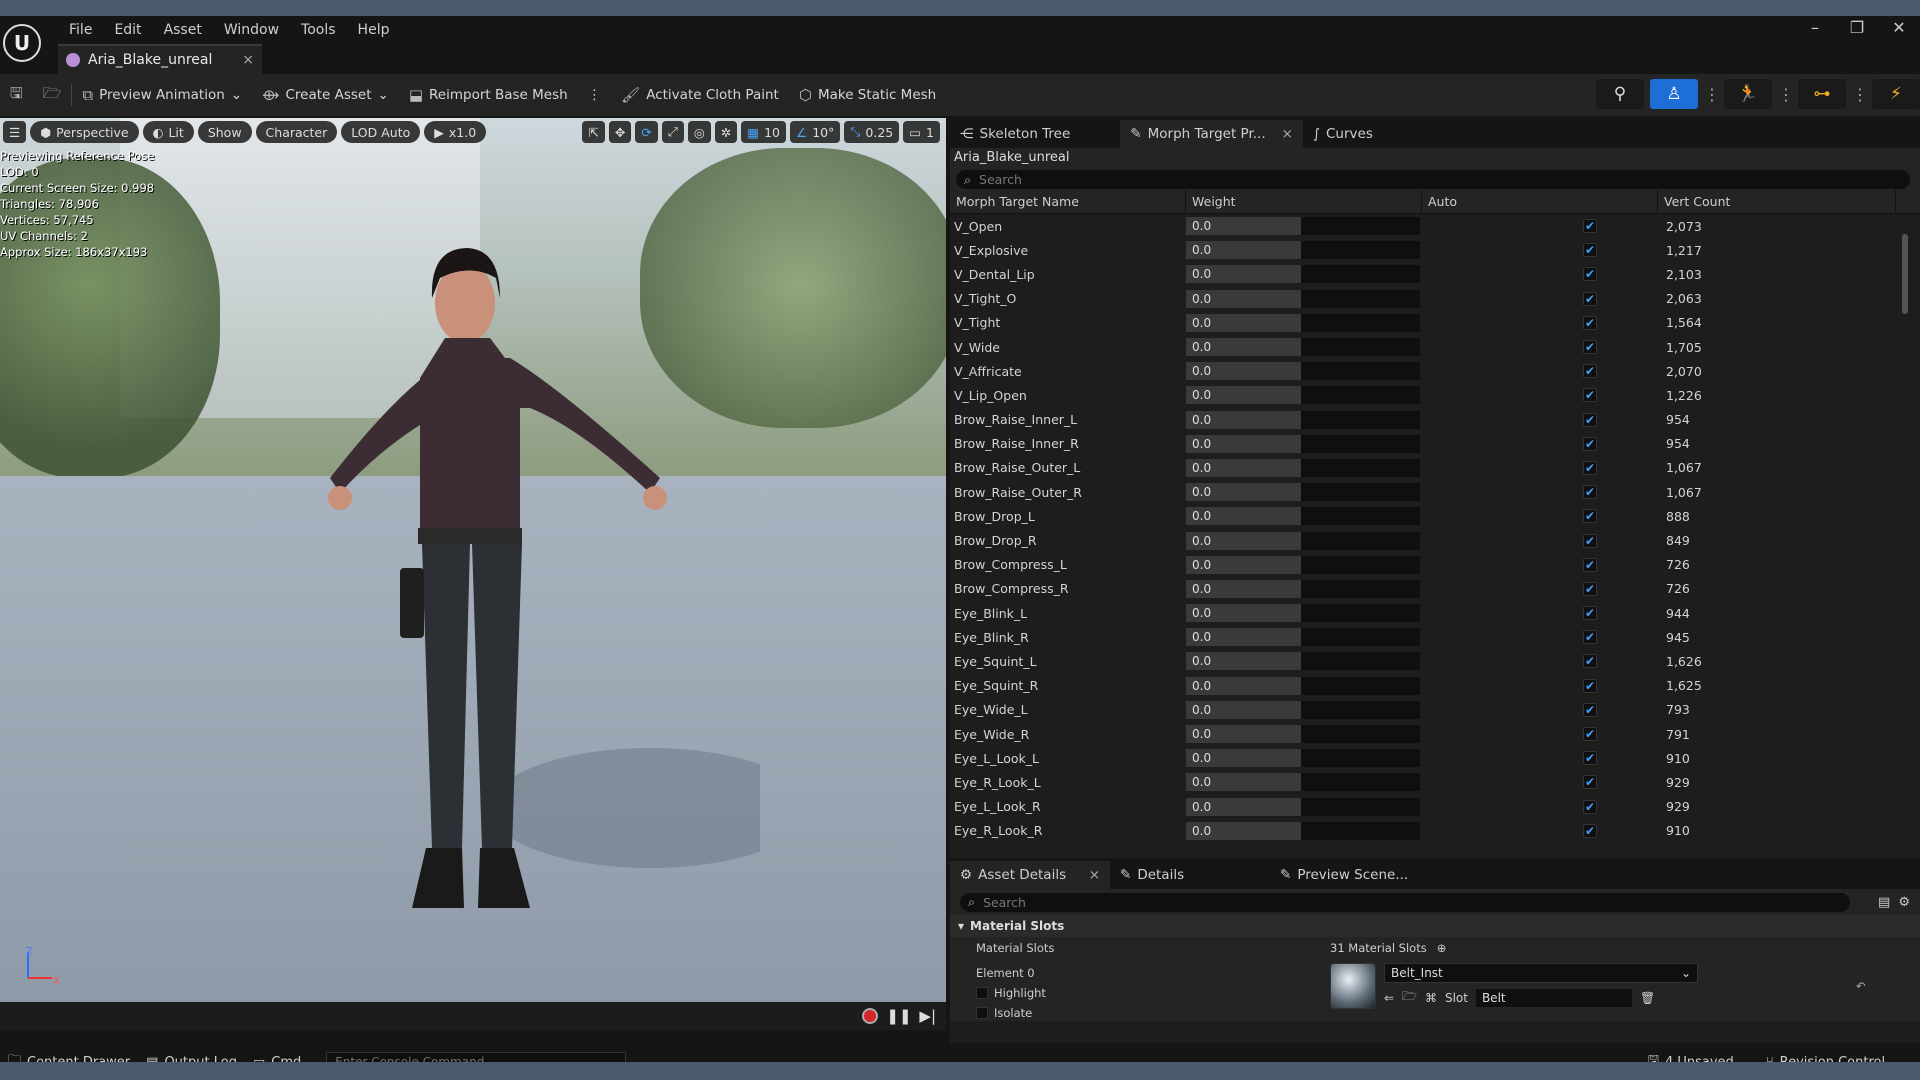  What do you see at coordinates (1647, 998) in the screenshot?
I see `trash-icon: 🗑` at bounding box center [1647, 998].